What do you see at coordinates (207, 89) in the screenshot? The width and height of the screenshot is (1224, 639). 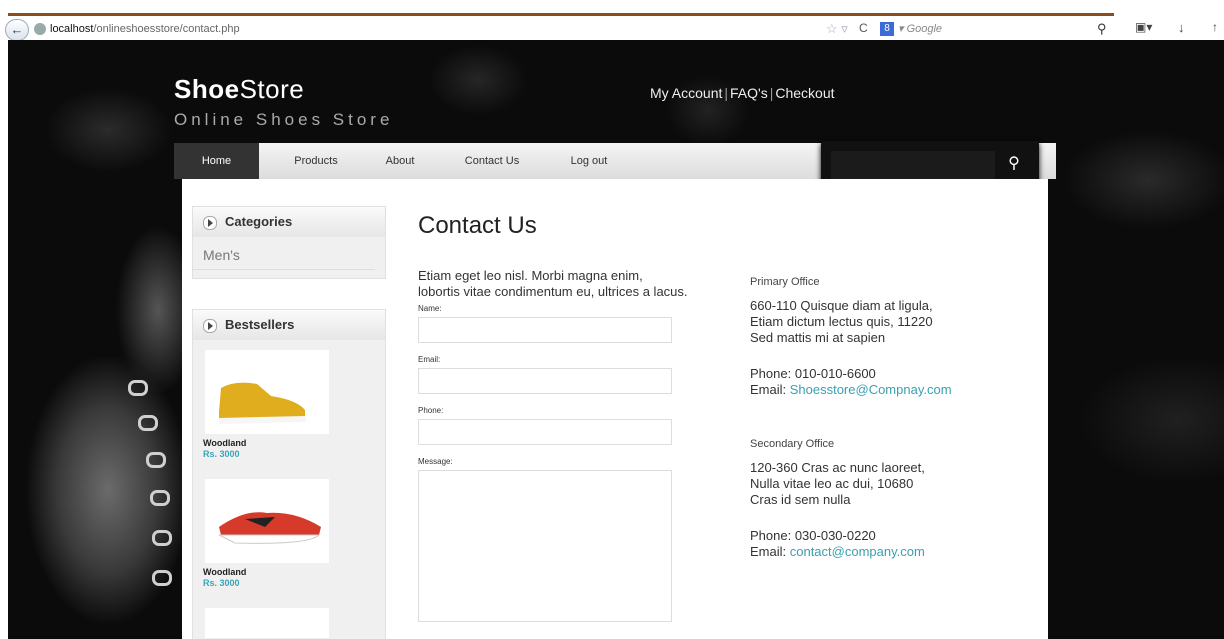 I see `logo-bold: Shoe` at bounding box center [207, 89].